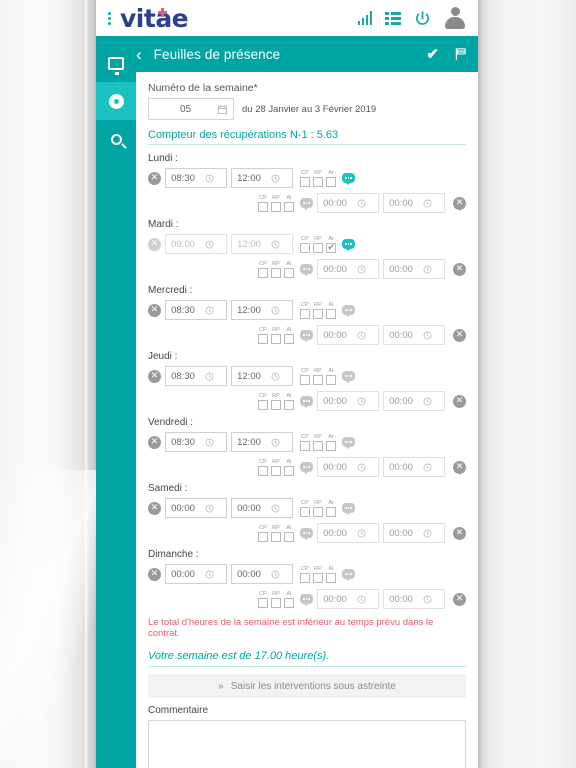  I want to click on sidebar-item-monitor, so click(116, 63).